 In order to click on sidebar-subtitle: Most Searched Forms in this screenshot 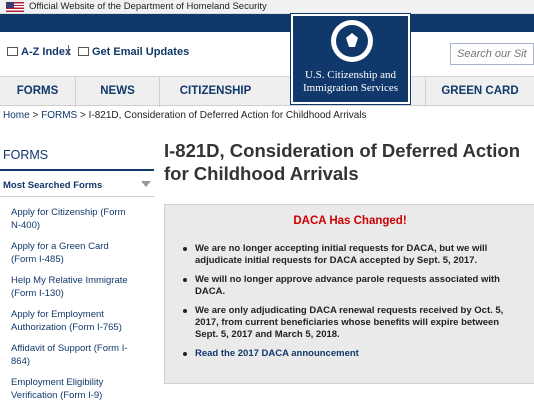, I will do `click(52, 185)`.